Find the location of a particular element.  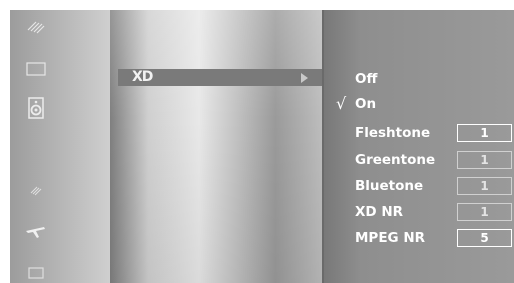

greentone-value: 1 is located at coordinates (484, 160).